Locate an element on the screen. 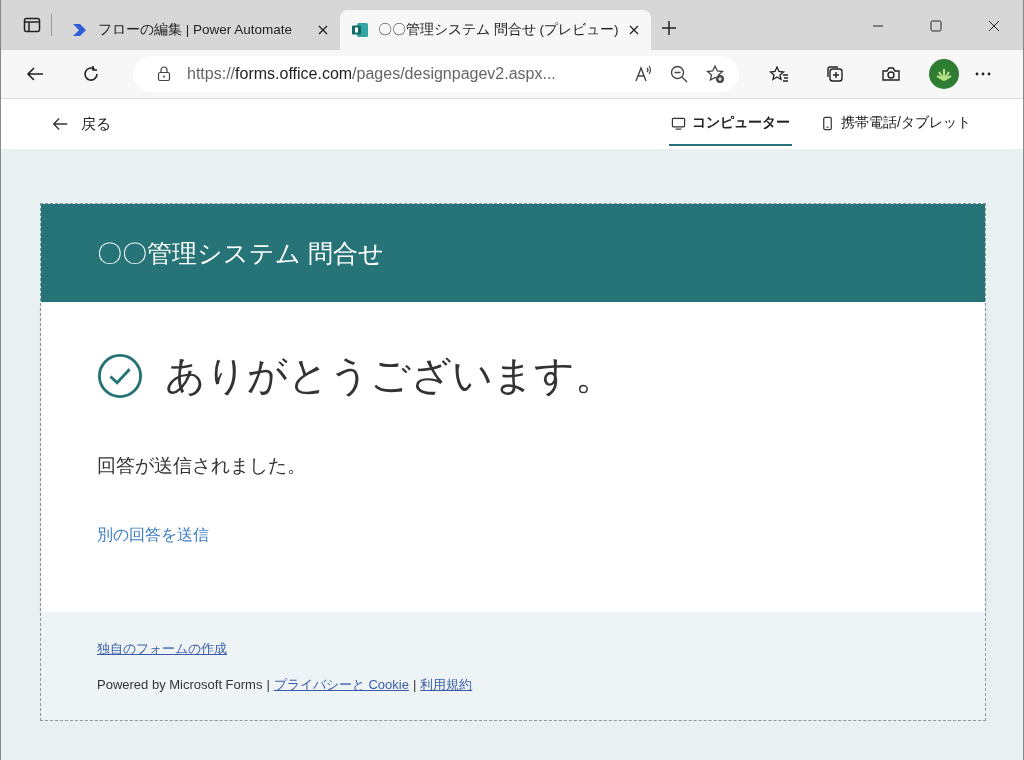  browser-tab: 〇〇管理システム 問合せ (プレビュー) is located at coordinates (495, 30).